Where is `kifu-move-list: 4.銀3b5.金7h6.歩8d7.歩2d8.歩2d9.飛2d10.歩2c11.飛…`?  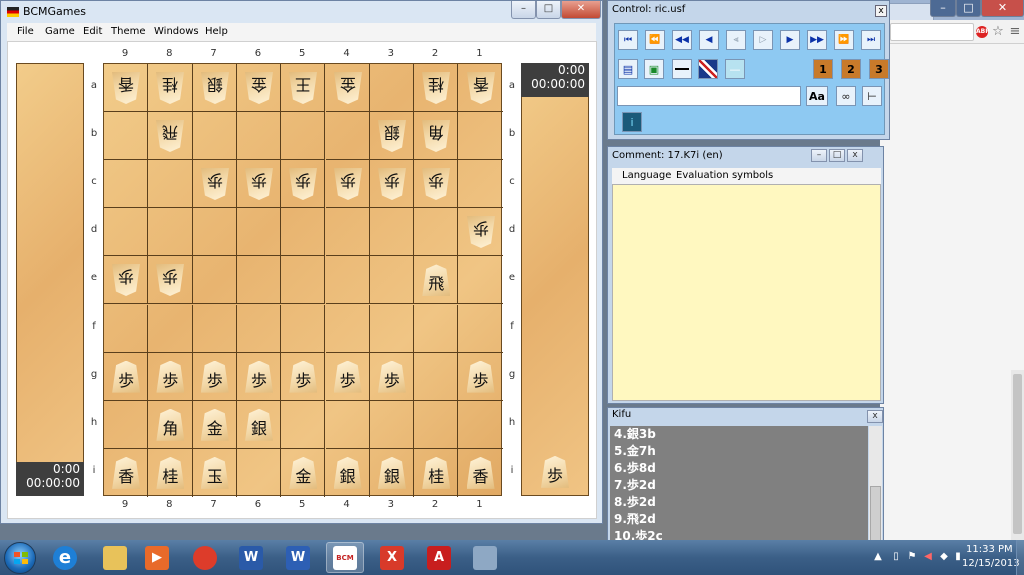 kifu-move-list: 4.銀3b5.金7h6.歩8d7.歩2d8.歩2d9.飛2d10.歩2c11.飛… is located at coordinates (739, 486).